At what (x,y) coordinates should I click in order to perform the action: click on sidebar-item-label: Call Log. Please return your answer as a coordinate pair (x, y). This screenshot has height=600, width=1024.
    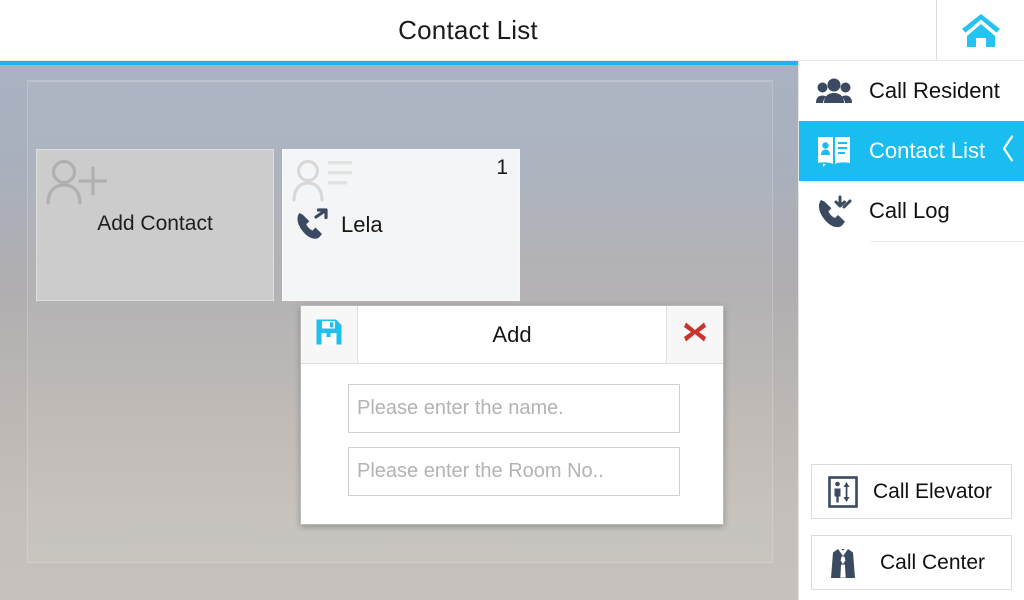
    Looking at the image, I should click on (909, 210).